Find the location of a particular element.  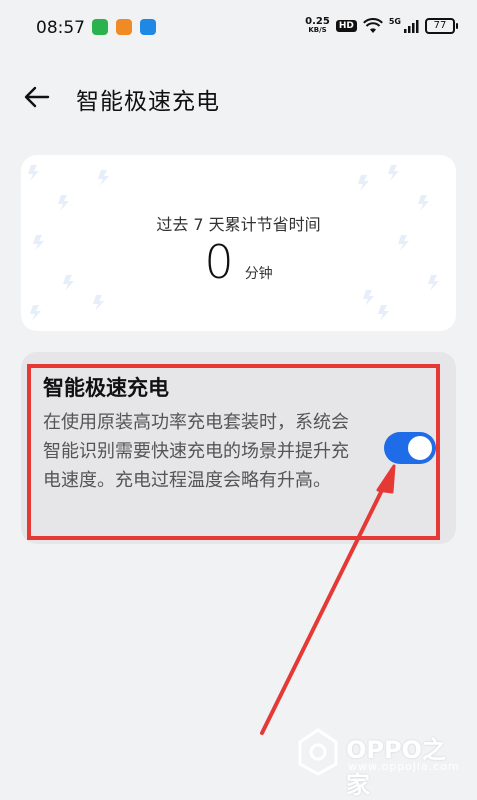

saved-time-label: 过去 7 天累计节省时间 is located at coordinates (238, 224).